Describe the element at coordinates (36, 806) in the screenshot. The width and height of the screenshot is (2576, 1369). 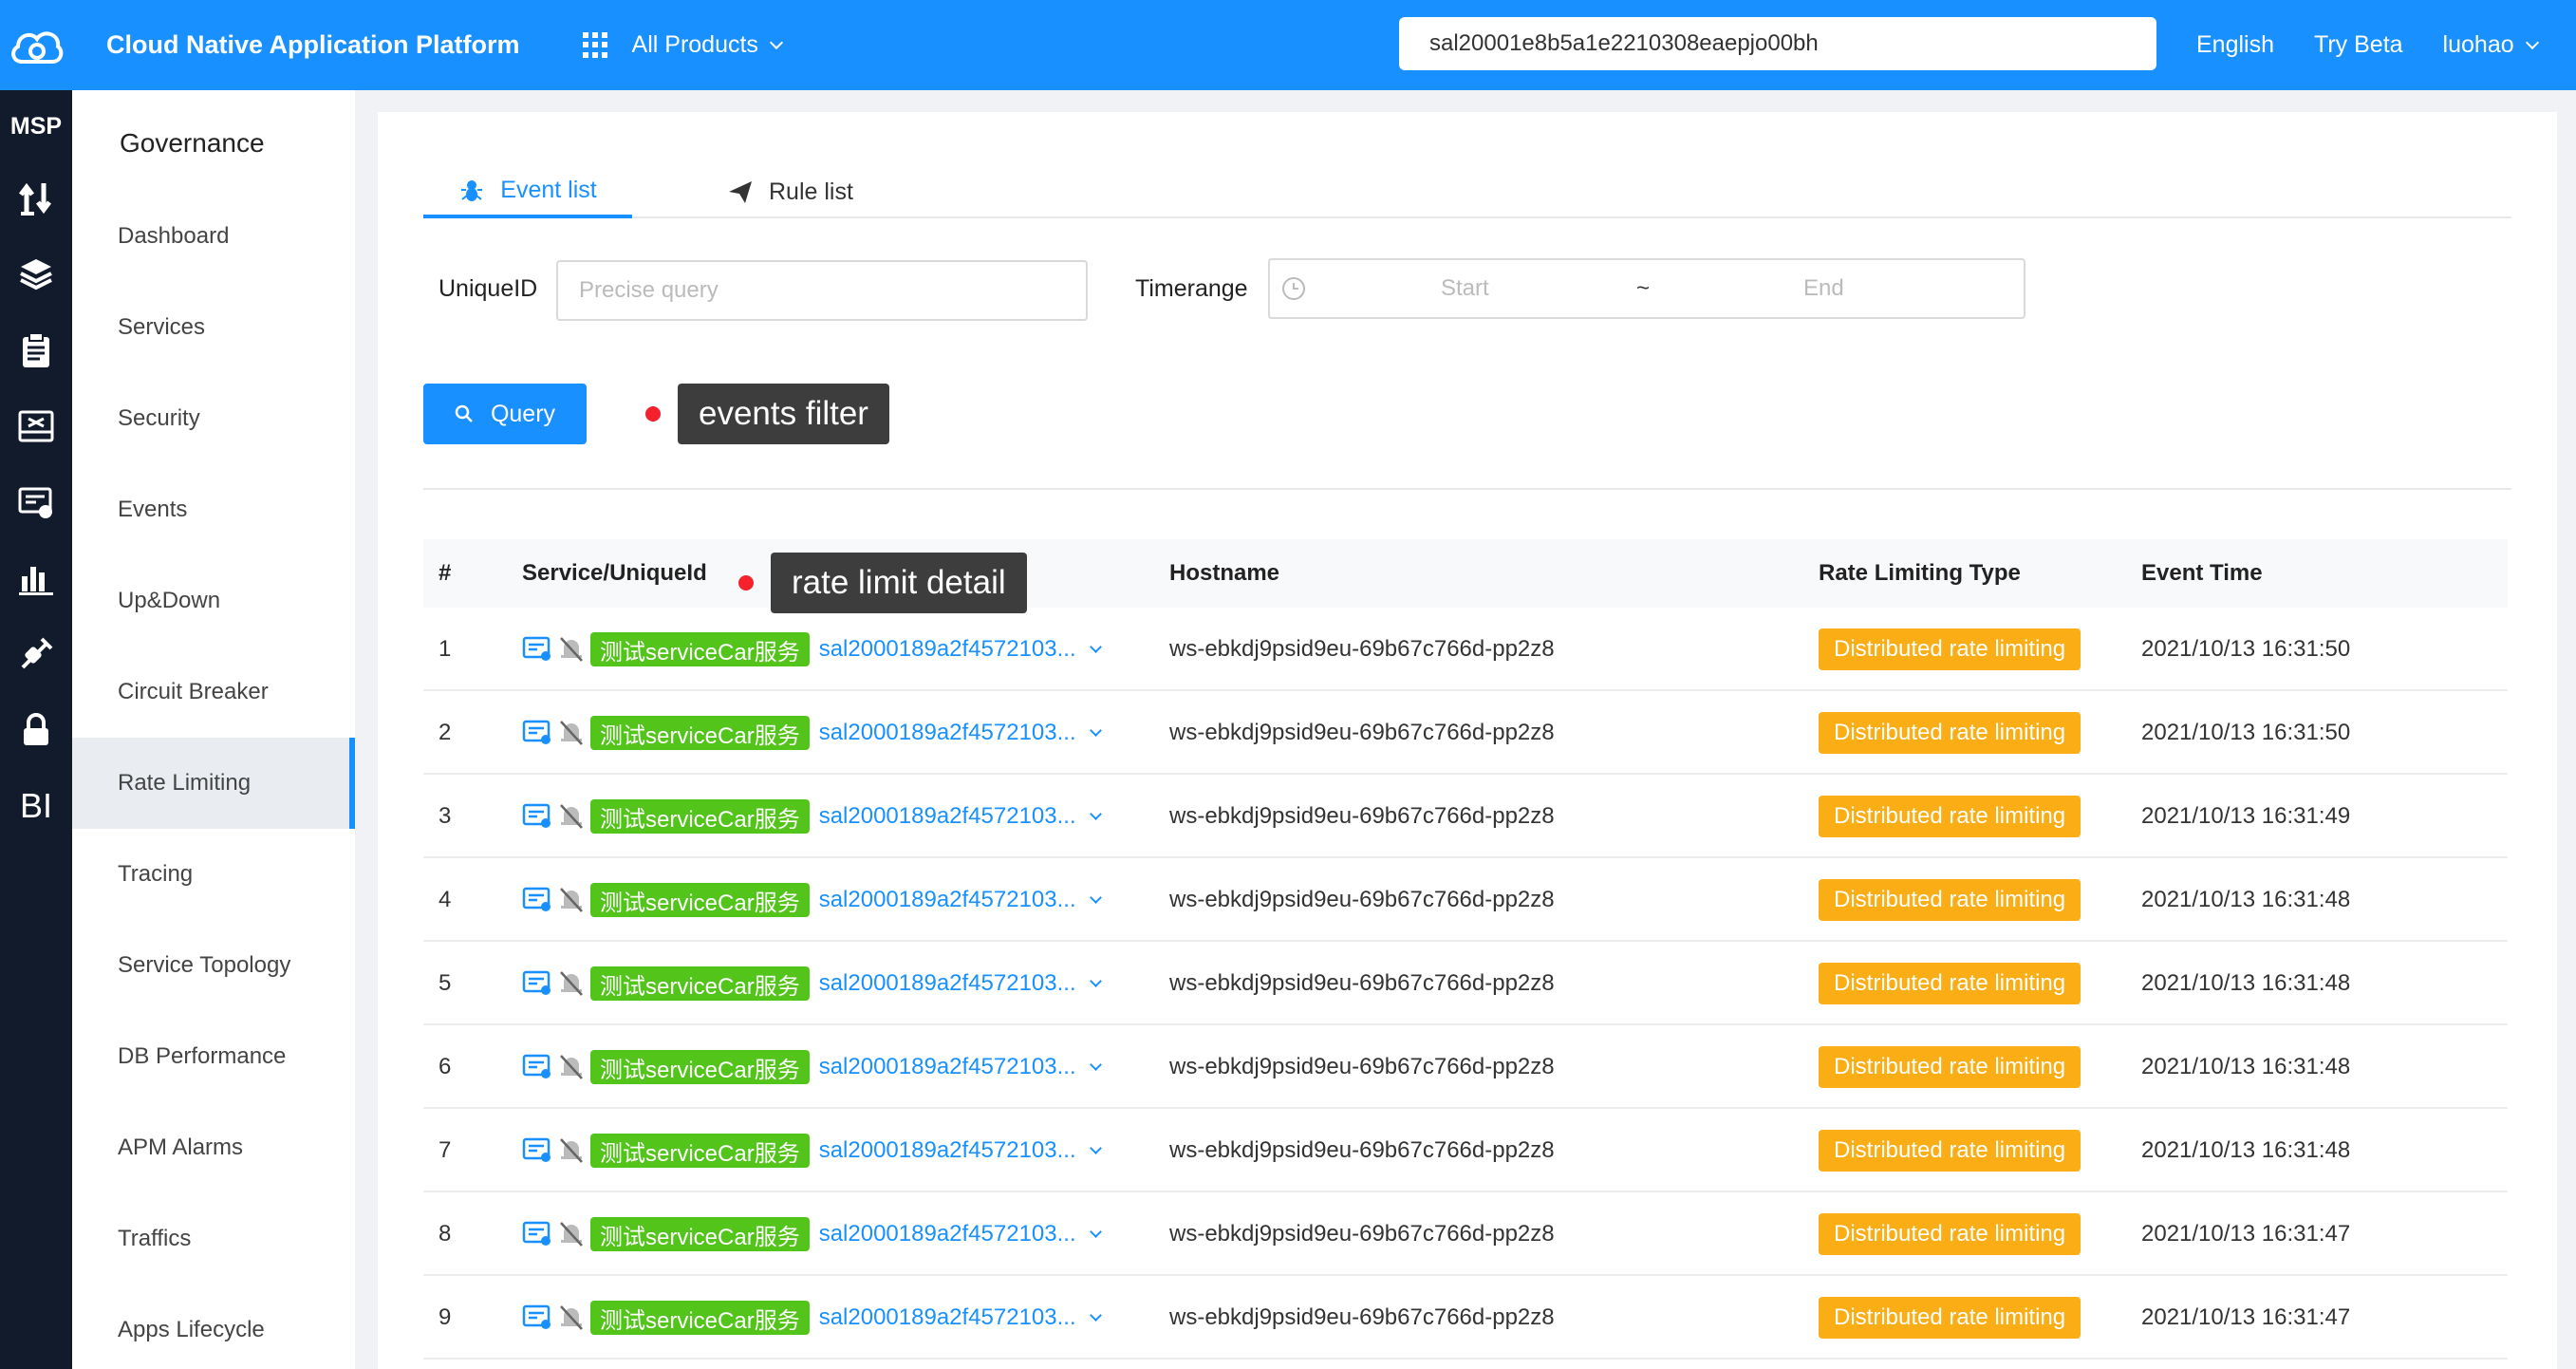
I see `bi-icon: BI` at that location.